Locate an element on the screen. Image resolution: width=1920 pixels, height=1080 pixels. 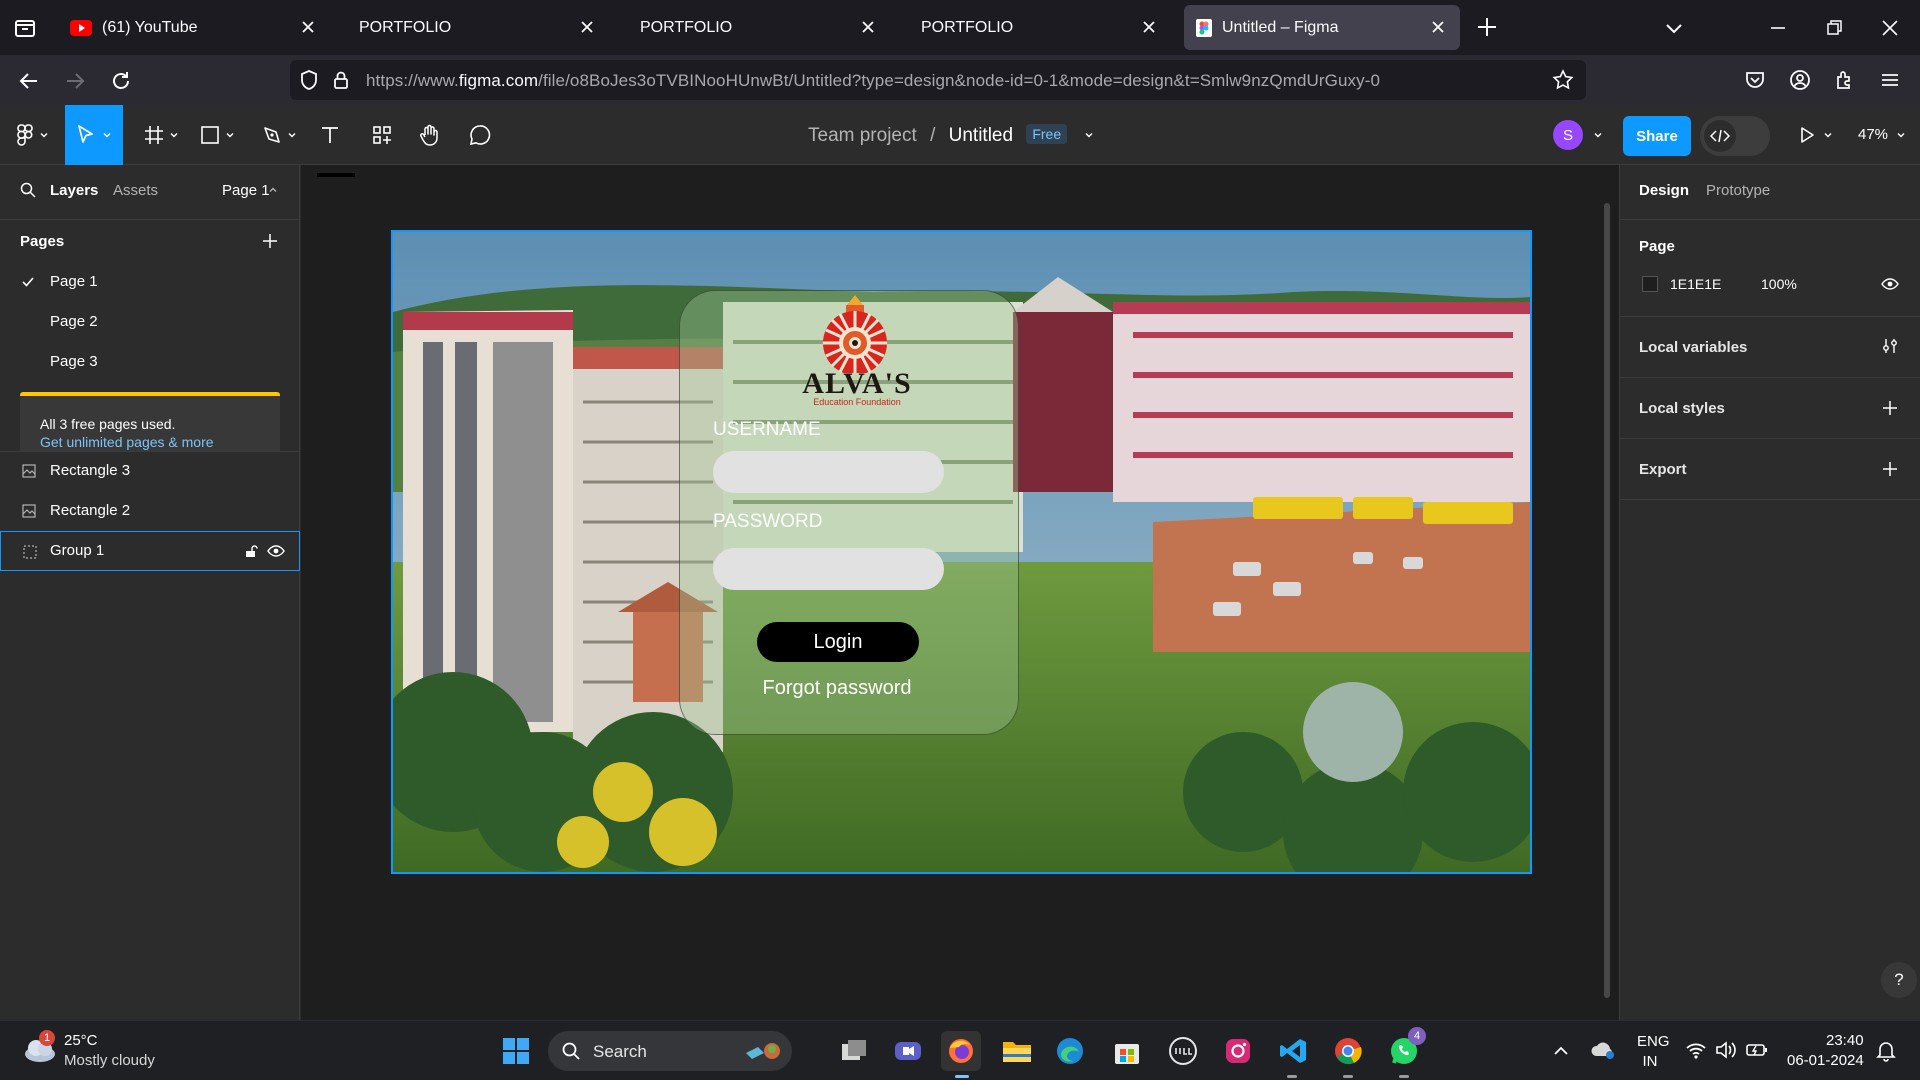
chrome-icon is located at coordinates (1348, 1051).